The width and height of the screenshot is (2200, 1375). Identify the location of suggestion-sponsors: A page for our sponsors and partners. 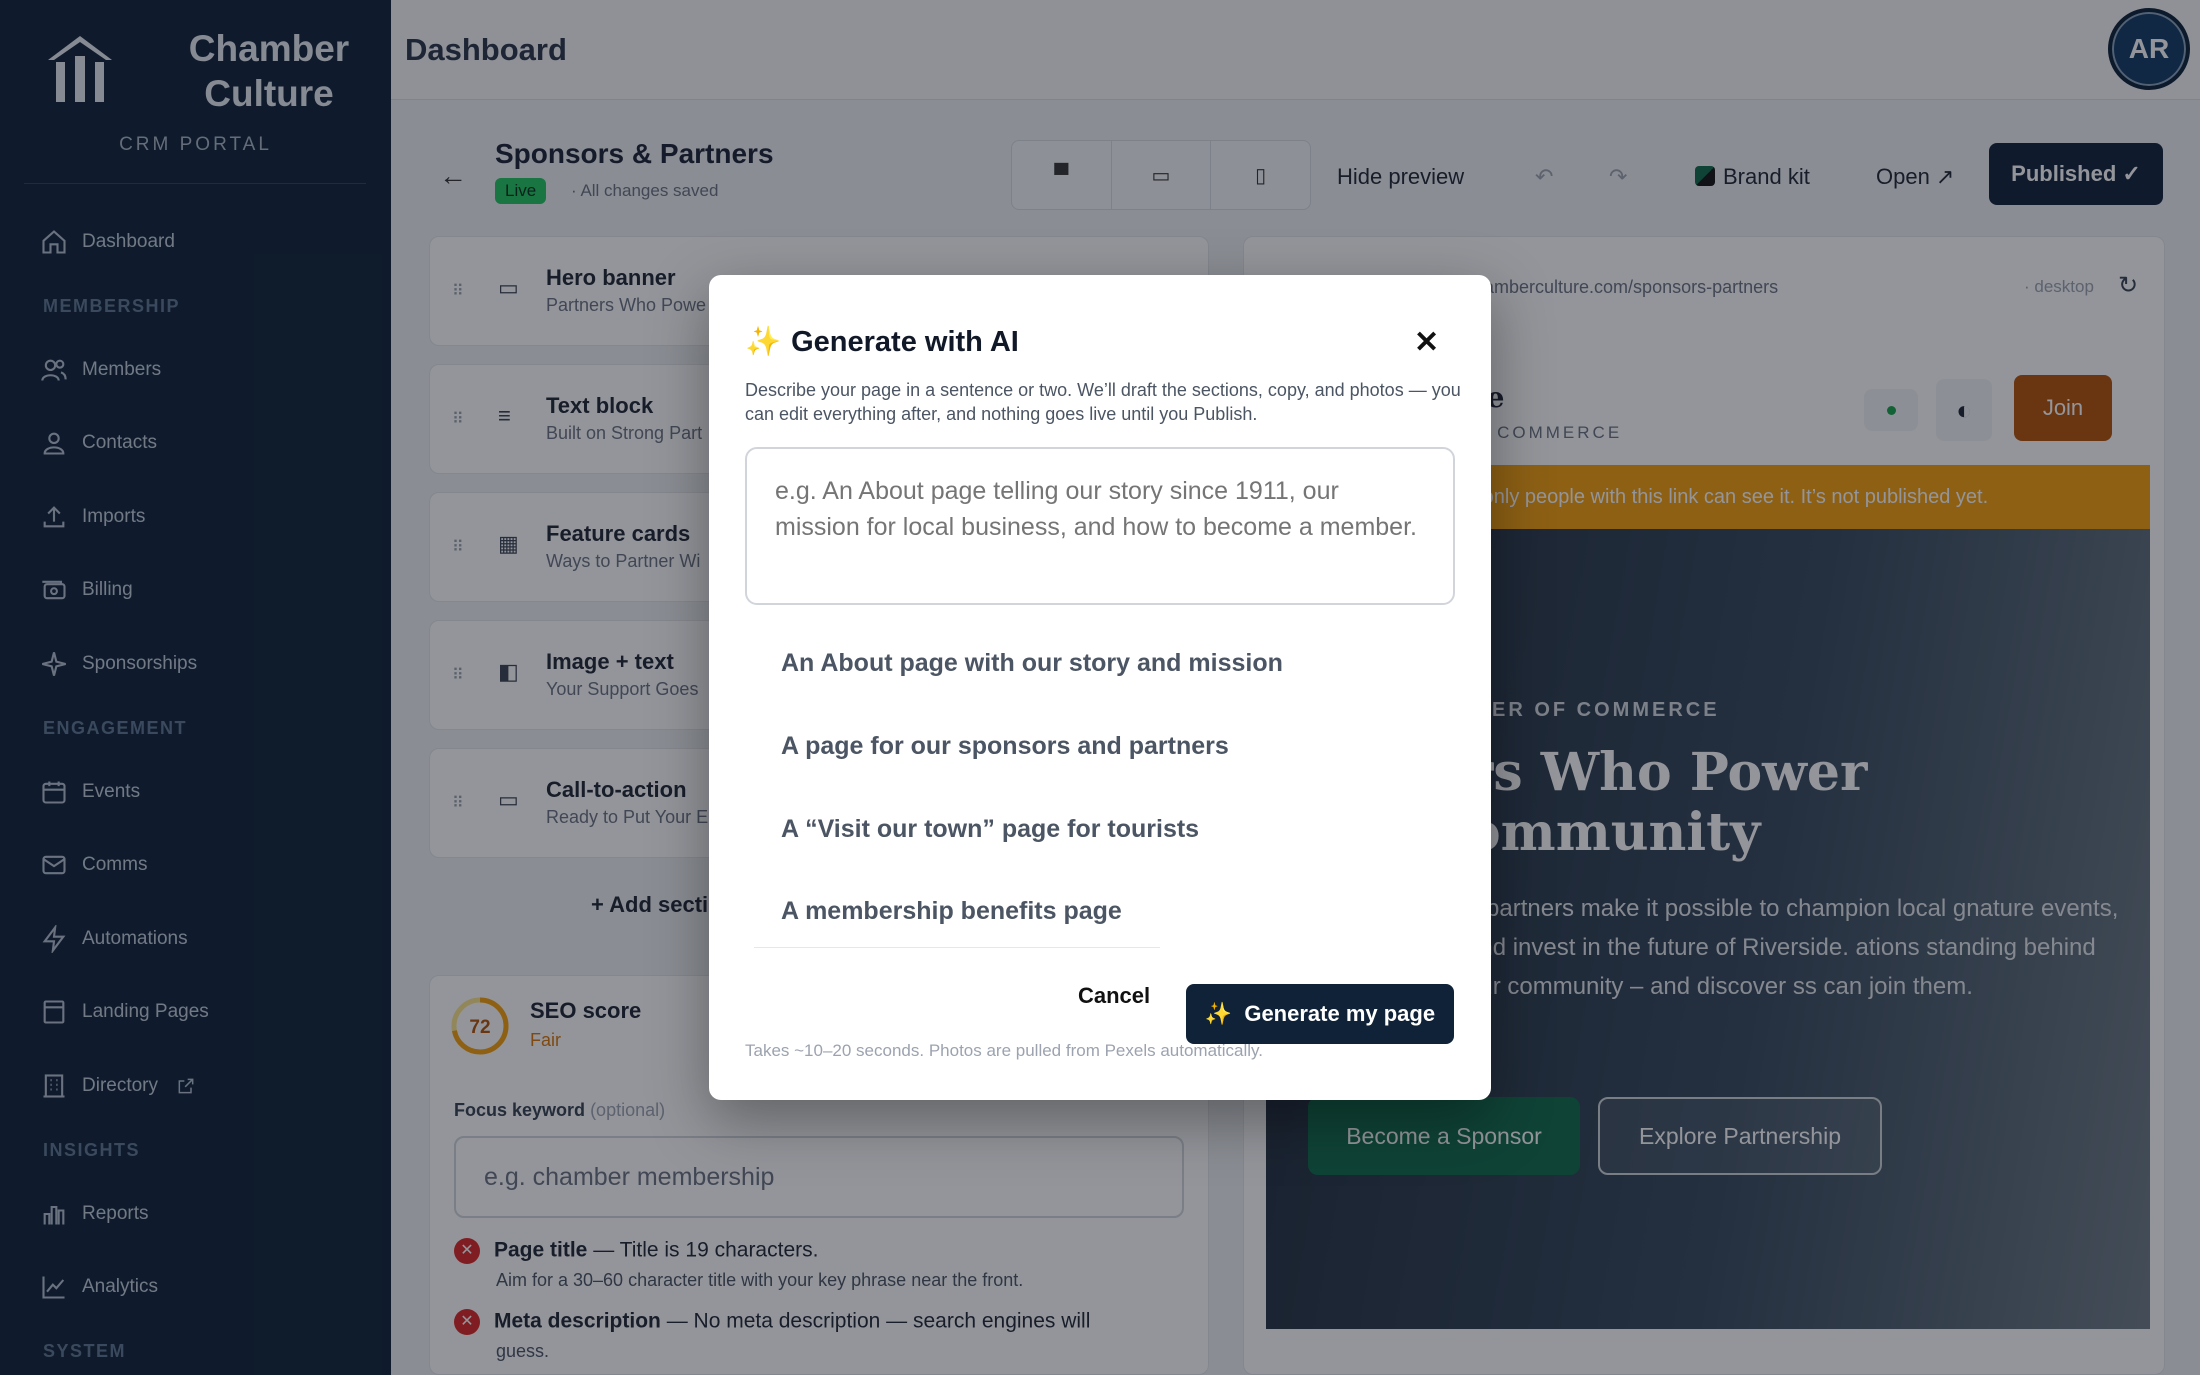
(1005, 746).